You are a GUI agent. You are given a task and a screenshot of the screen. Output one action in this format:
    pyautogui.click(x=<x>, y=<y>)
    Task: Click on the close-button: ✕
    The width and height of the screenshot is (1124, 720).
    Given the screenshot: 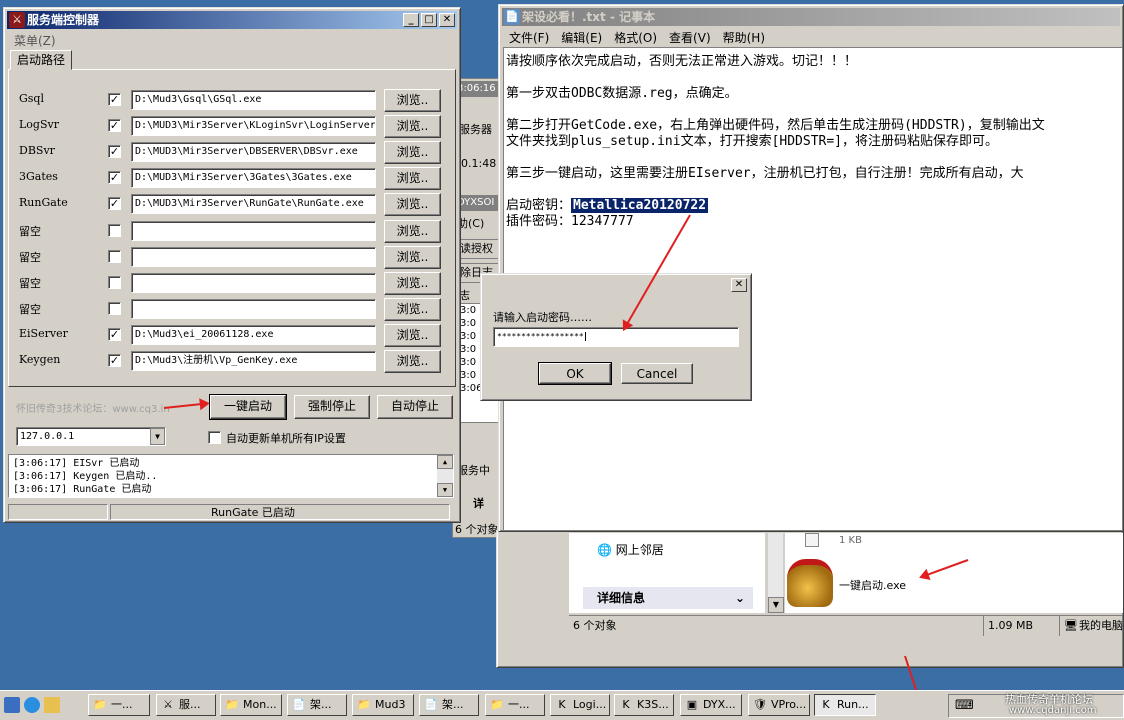 What is the action you would take?
    pyautogui.click(x=447, y=20)
    